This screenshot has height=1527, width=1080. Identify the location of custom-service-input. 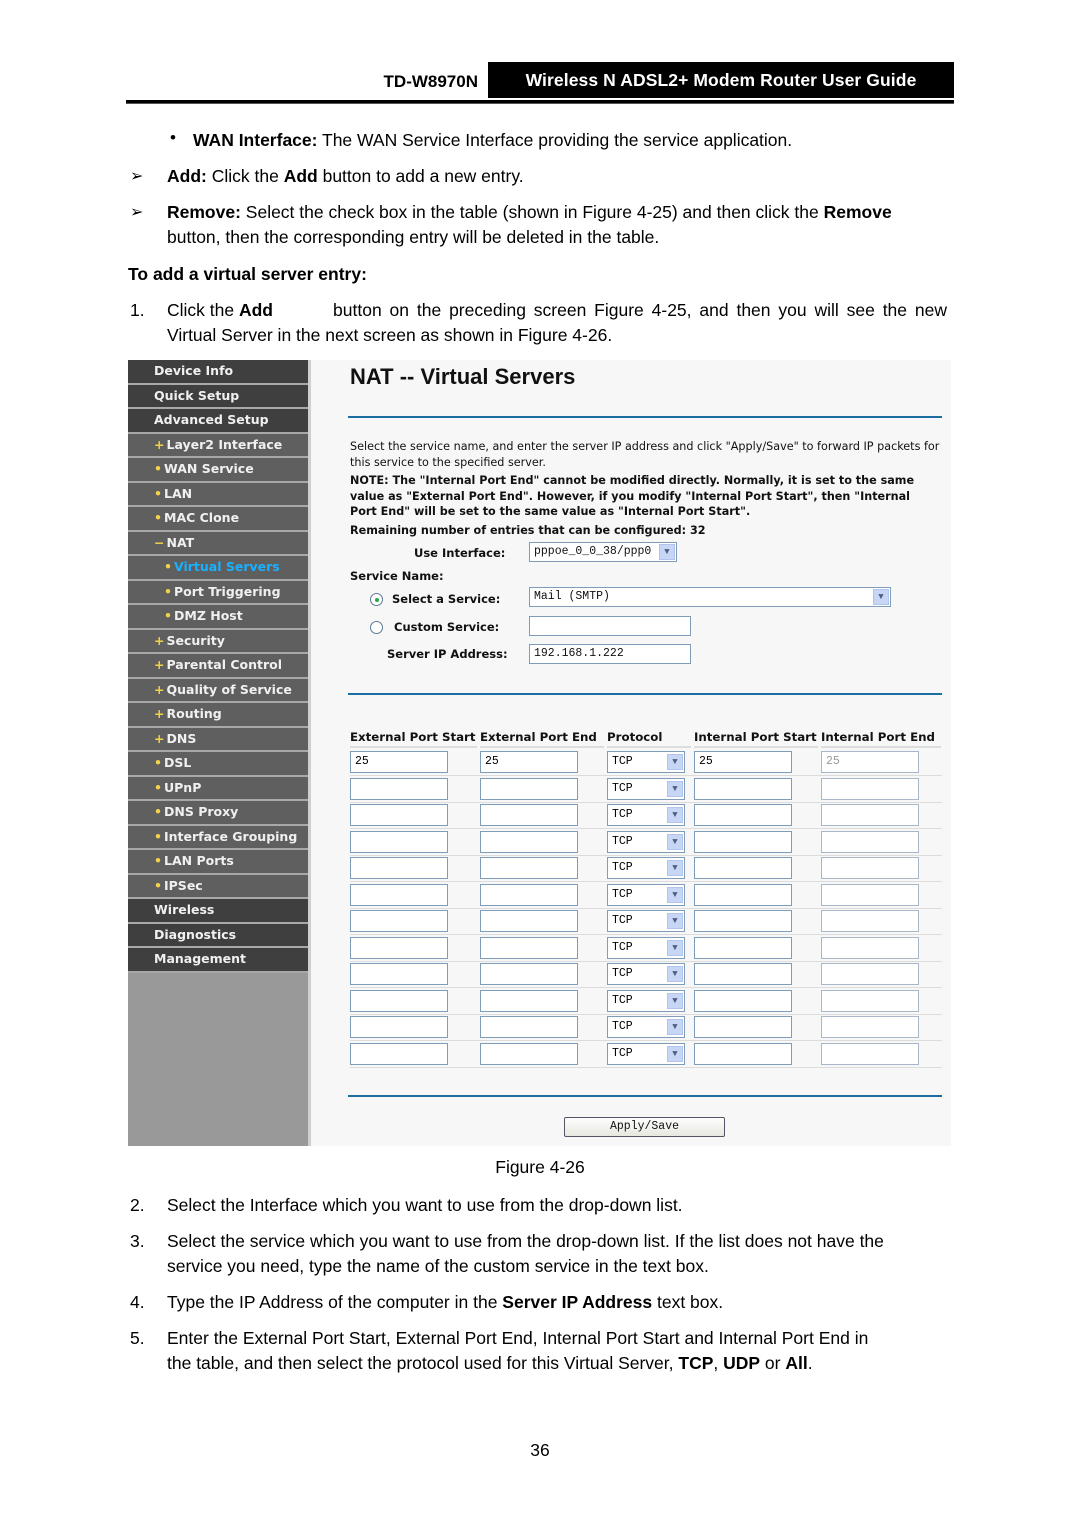
(610, 626).